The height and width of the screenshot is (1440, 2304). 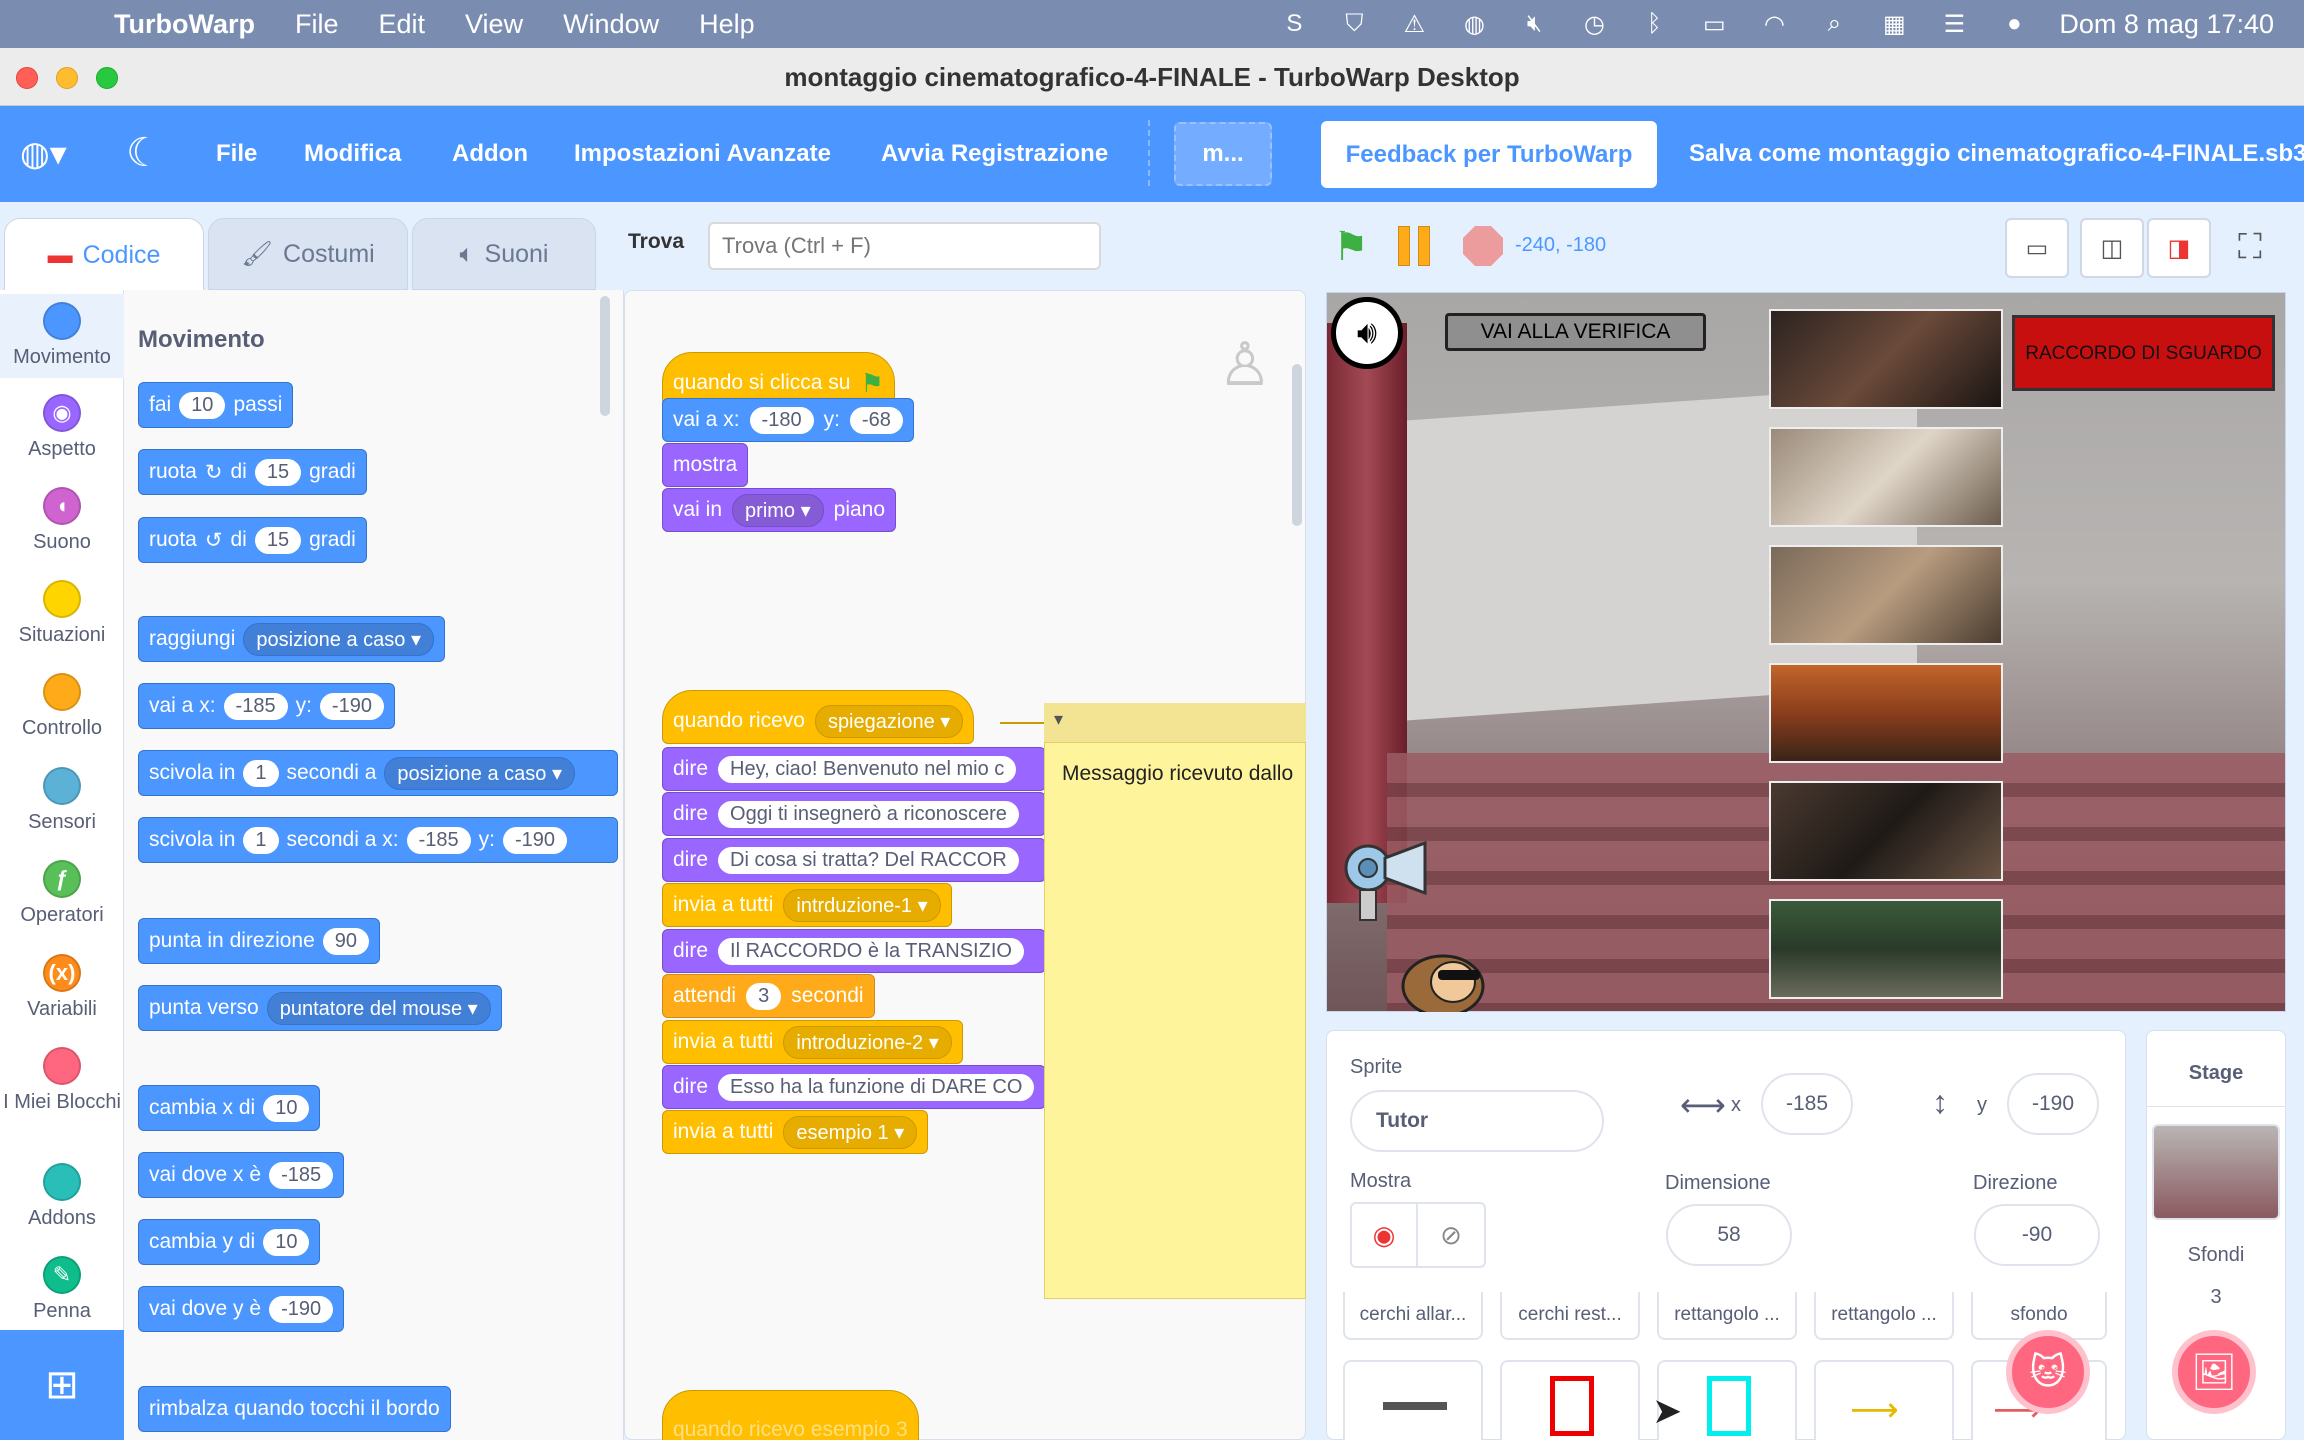 I want to click on block-when-receive: quando ricevo spiegazione ▾, so click(x=818, y=717).